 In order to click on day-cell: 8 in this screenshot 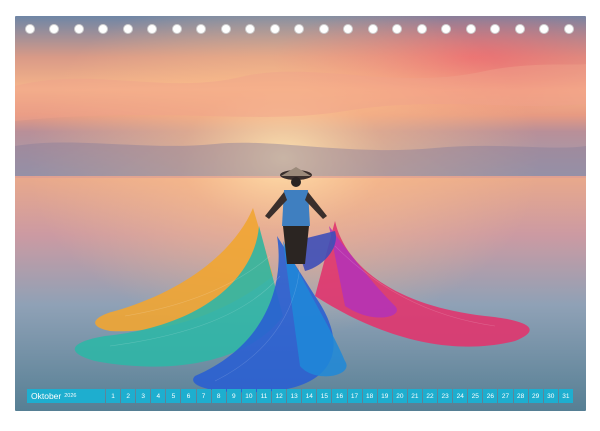, I will do `click(218, 396)`.